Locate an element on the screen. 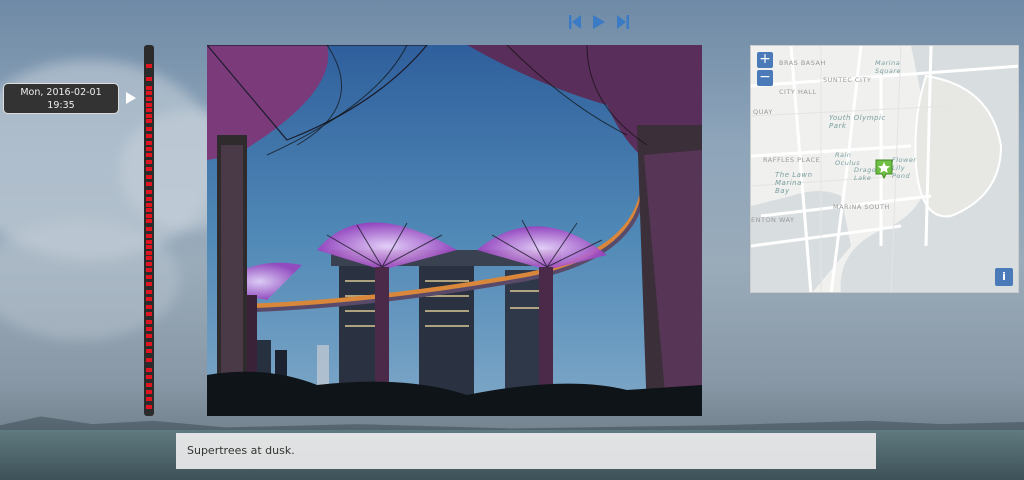 The width and height of the screenshot is (1024, 480). map-label: ENTON WAY is located at coordinates (773, 220).